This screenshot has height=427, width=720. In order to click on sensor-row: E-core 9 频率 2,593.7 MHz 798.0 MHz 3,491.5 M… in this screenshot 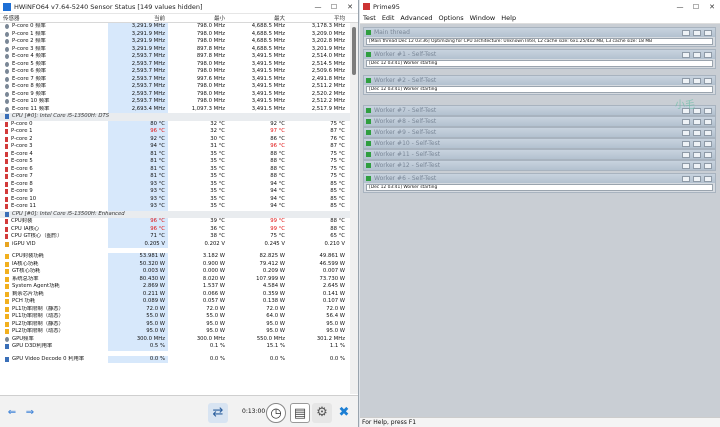, I will do `click(175, 94)`.